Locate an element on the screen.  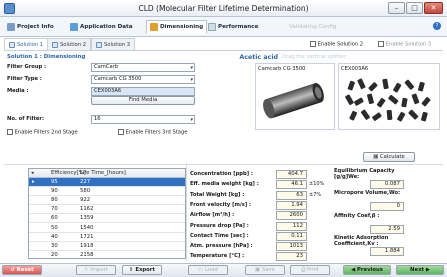
stage-2-option: Enable Filters 2nd Stage is located at coordinates (42, 132).